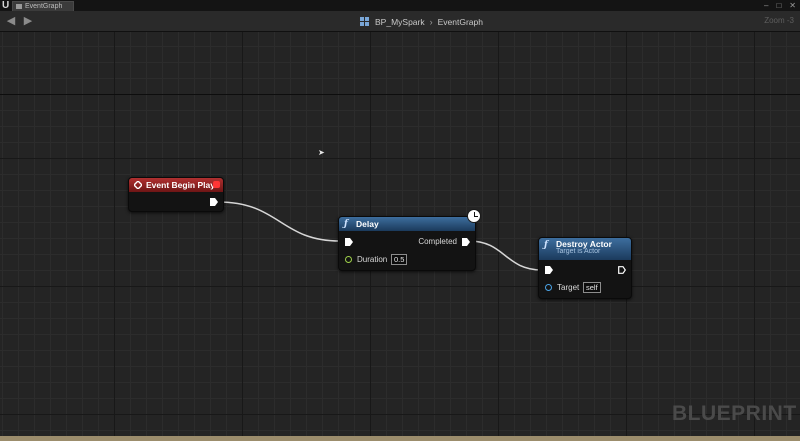 The height and width of the screenshot is (441, 800). What do you see at coordinates (437, 241) in the screenshot?
I see `completed-label: Completed` at bounding box center [437, 241].